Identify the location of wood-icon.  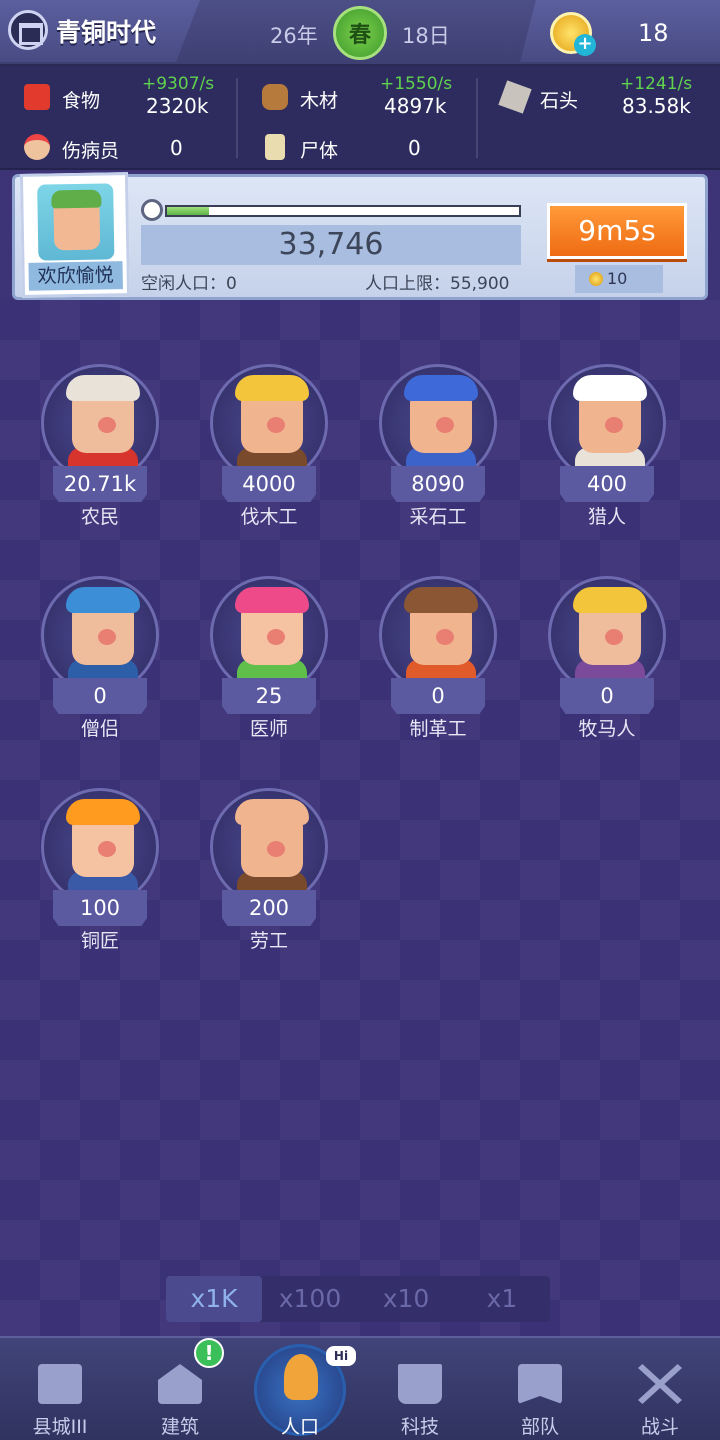
(275, 97).